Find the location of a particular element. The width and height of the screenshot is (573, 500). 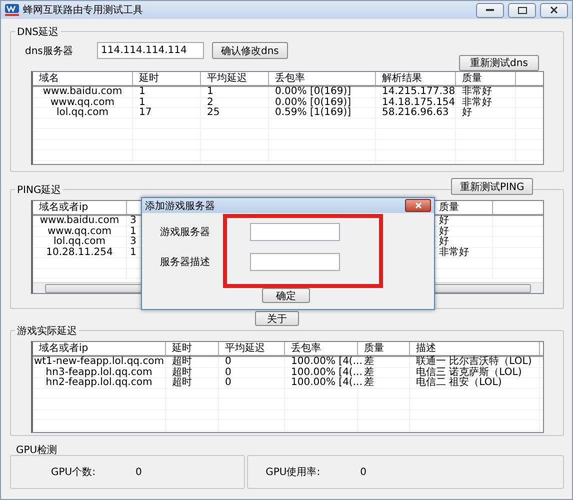

minimize-button is located at coordinates (490, 10).